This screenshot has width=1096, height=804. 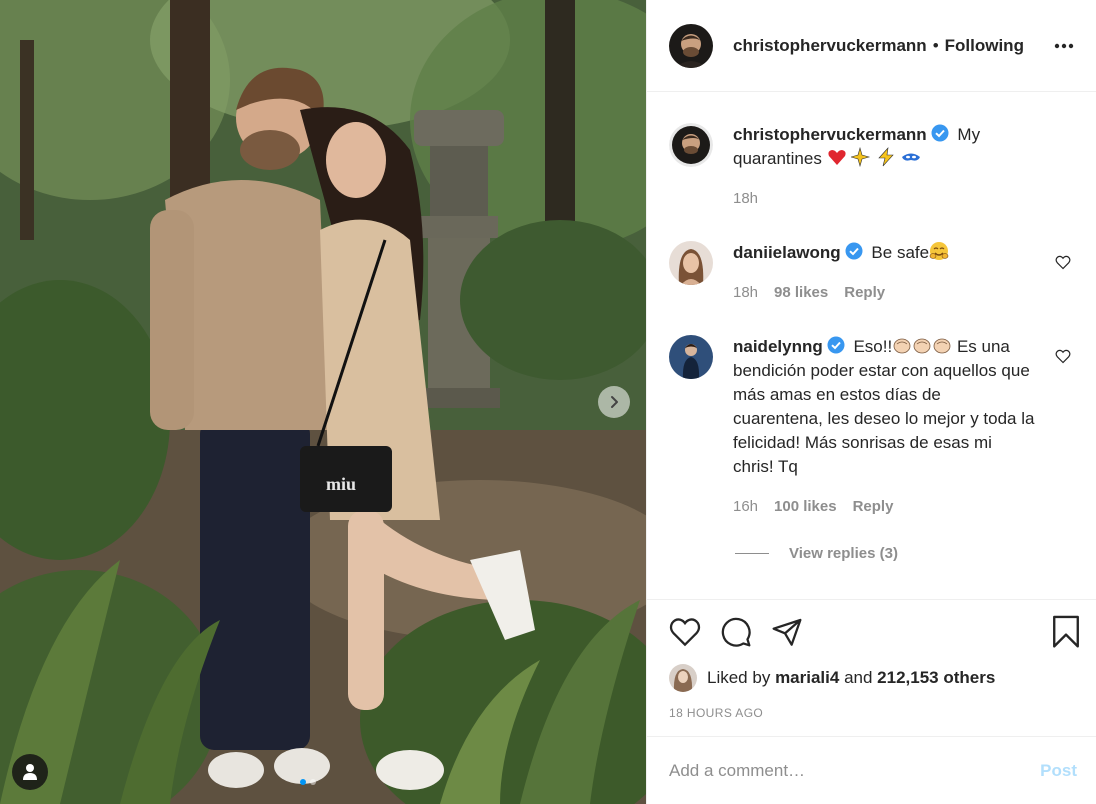 What do you see at coordinates (861, 157) in the screenshot?
I see `sparkles-icon` at bounding box center [861, 157].